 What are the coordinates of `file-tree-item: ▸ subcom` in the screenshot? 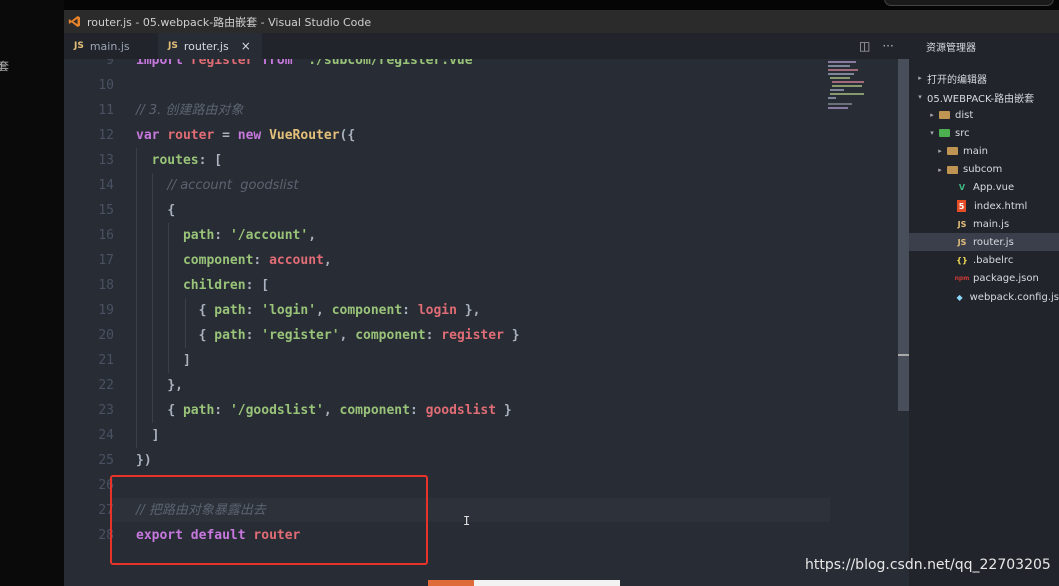 It's located at (984, 170).